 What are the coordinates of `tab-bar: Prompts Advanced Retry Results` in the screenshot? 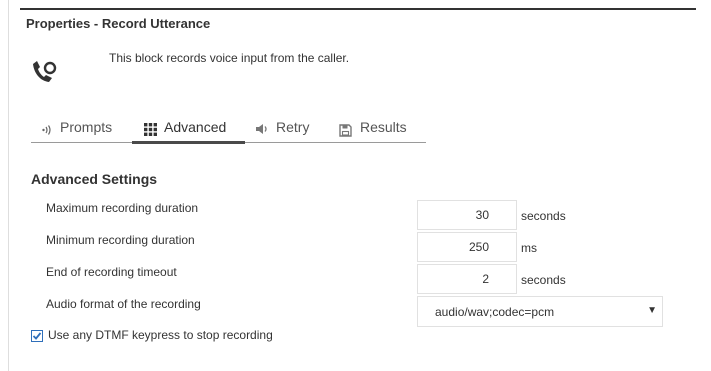 It's located at (228, 130).